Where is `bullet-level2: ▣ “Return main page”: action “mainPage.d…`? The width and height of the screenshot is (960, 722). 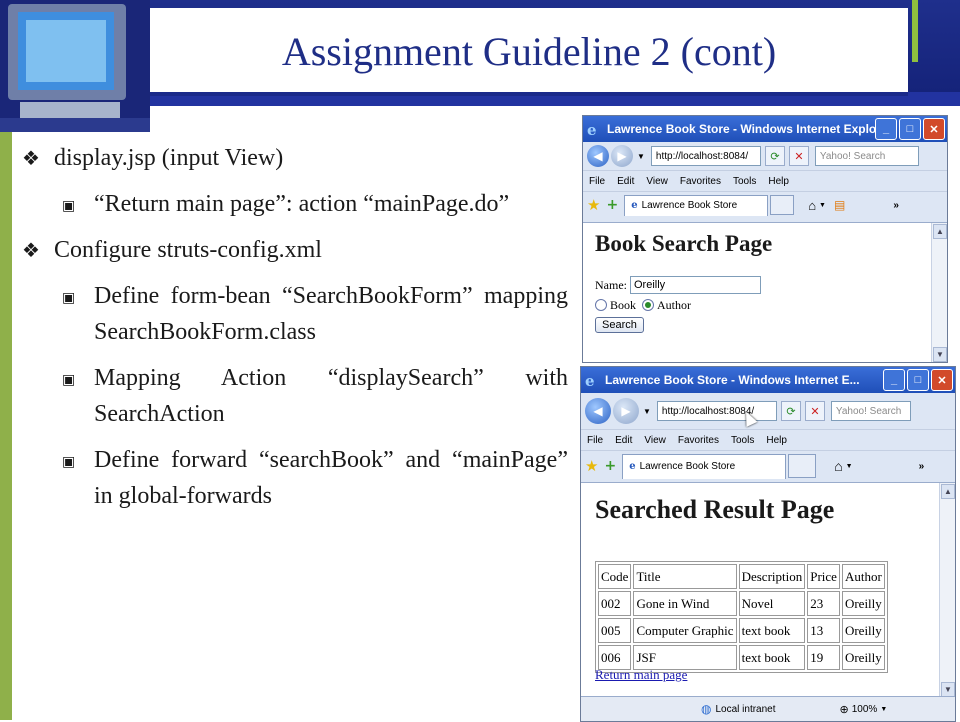 bullet-level2: ▣ “Return main page”: action “mainPage.d… is located at coordinates (315, 205).